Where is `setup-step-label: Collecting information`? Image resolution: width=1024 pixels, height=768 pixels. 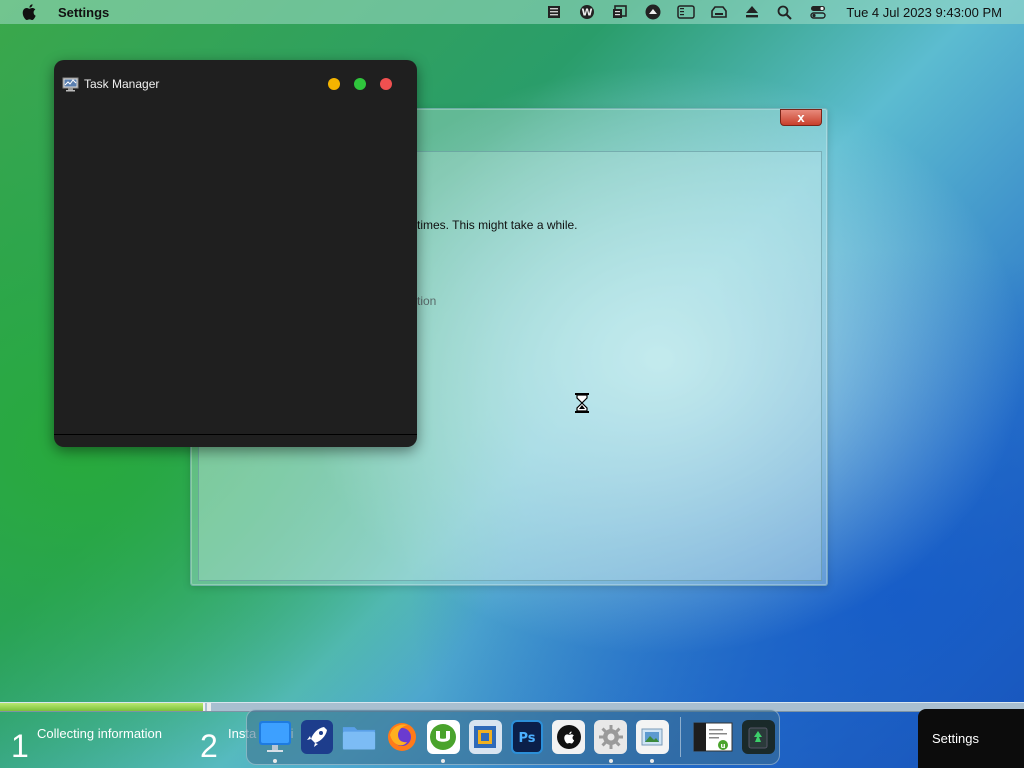
setup-step-label: Collecting information is located at coordinates (100, 733).